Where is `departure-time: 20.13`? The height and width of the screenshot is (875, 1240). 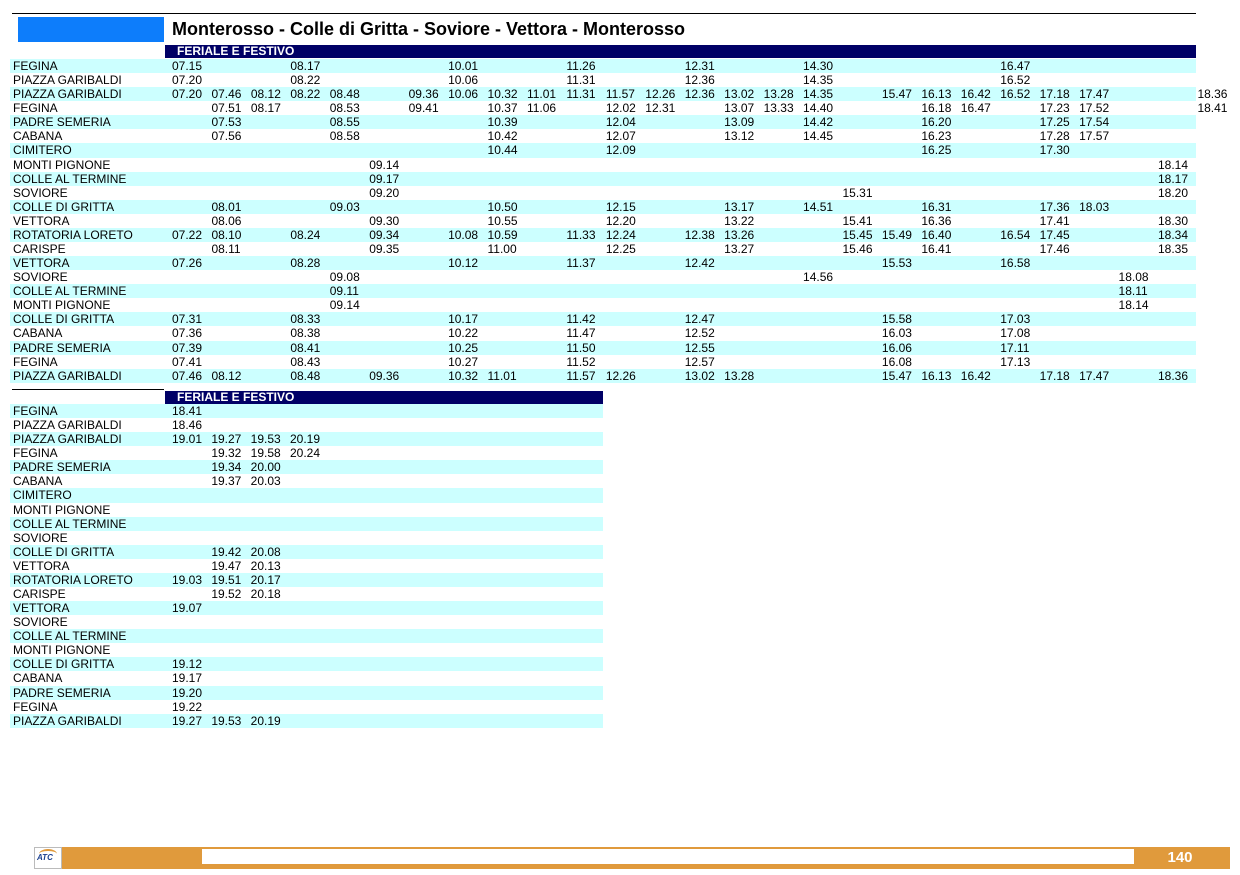
departure-time: 20.13 is located at coordinates (265, 565).